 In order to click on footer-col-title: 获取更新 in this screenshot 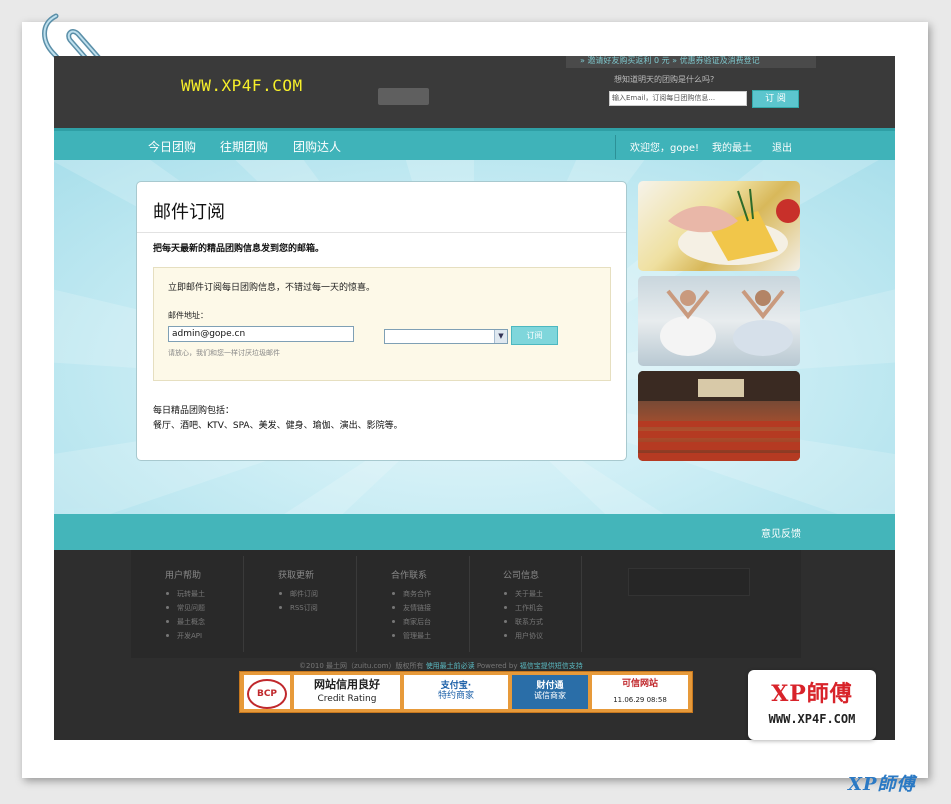, I will do `click(296, 576)`.